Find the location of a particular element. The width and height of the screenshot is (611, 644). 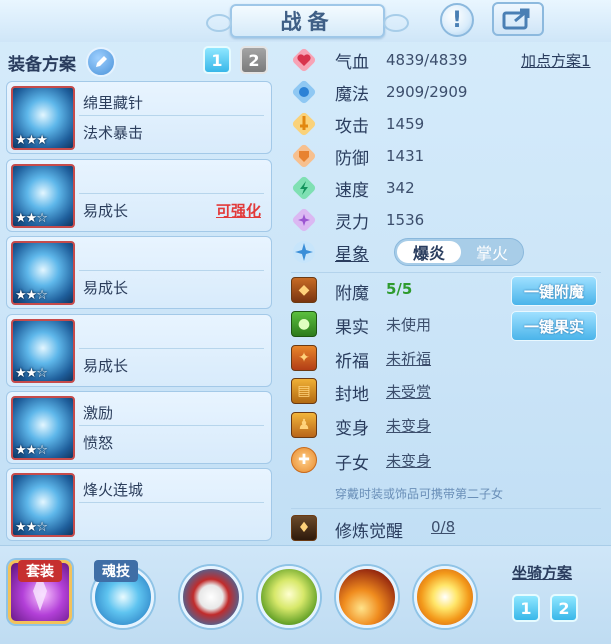

share-icon is located at coordinates (516, 19).